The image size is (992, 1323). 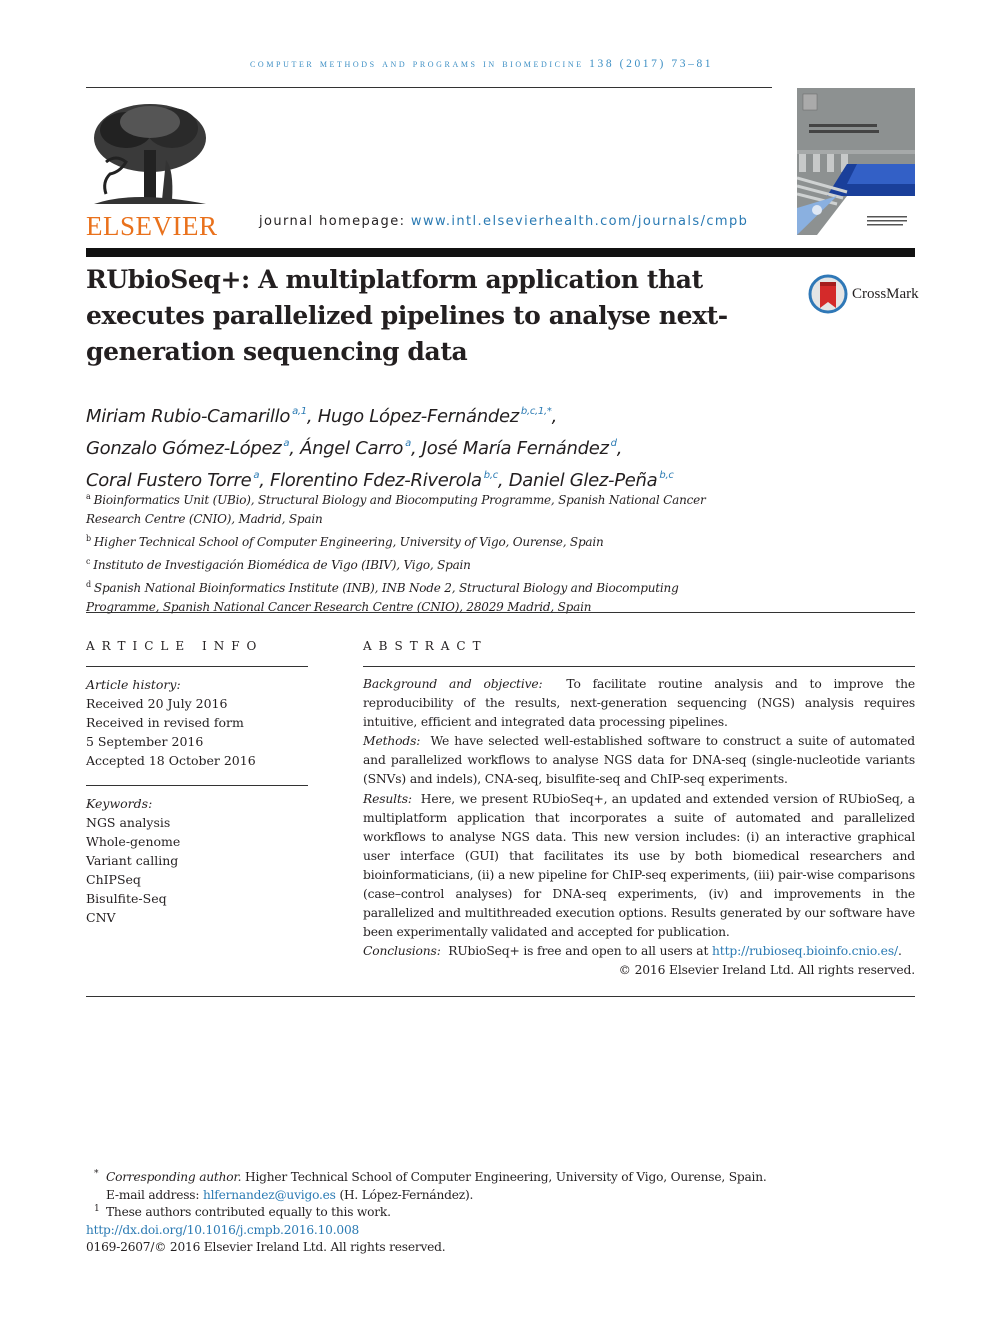 I want to click on author-name: Gonzalo Gómez-López, so click(x=184, y=448).